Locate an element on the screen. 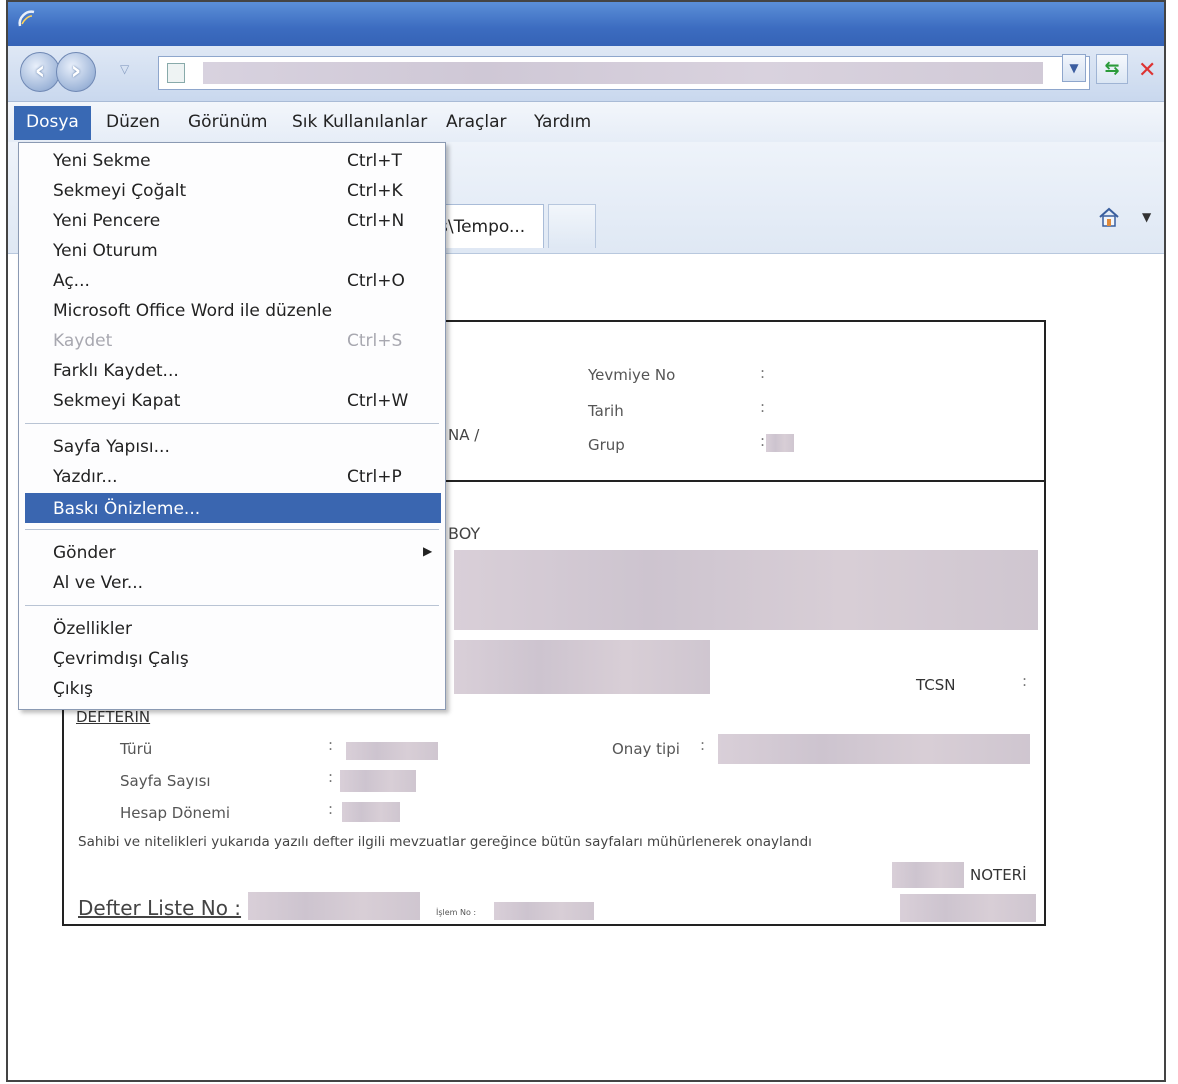  menu-item-yeni-oturum: Yeni Oturum is located at coordinates (232, 250).